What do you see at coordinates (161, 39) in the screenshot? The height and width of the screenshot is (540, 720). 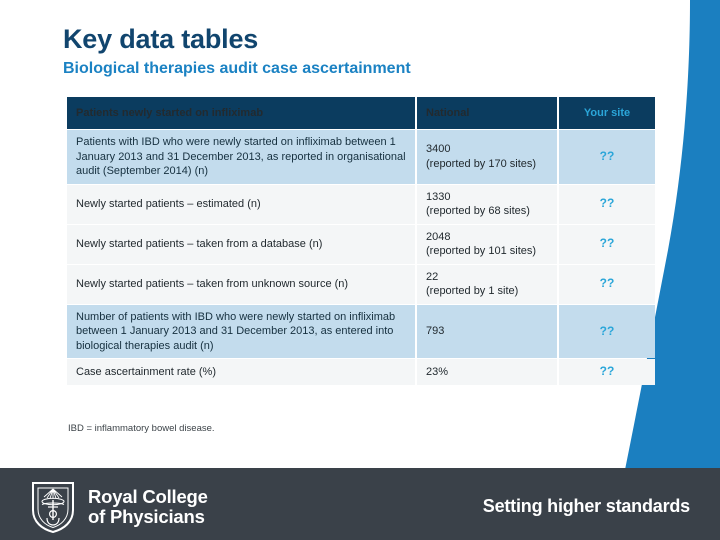 I see `page-title: Key data tables` at bounding box center [161, 39].